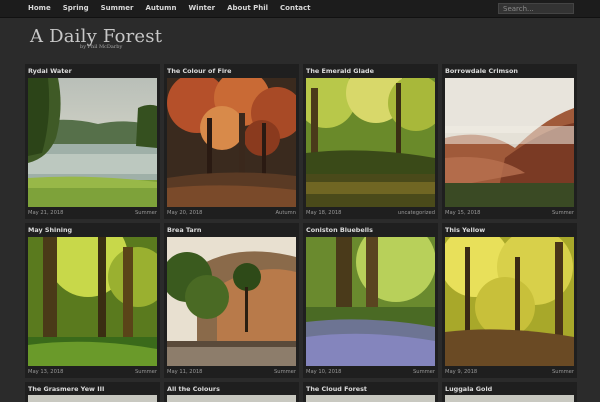 This screenshot has width=600, height=402. Describe the element at coordinates (185, 372) in the screenshot. I see `post-date: May 11, 2018` at that location.